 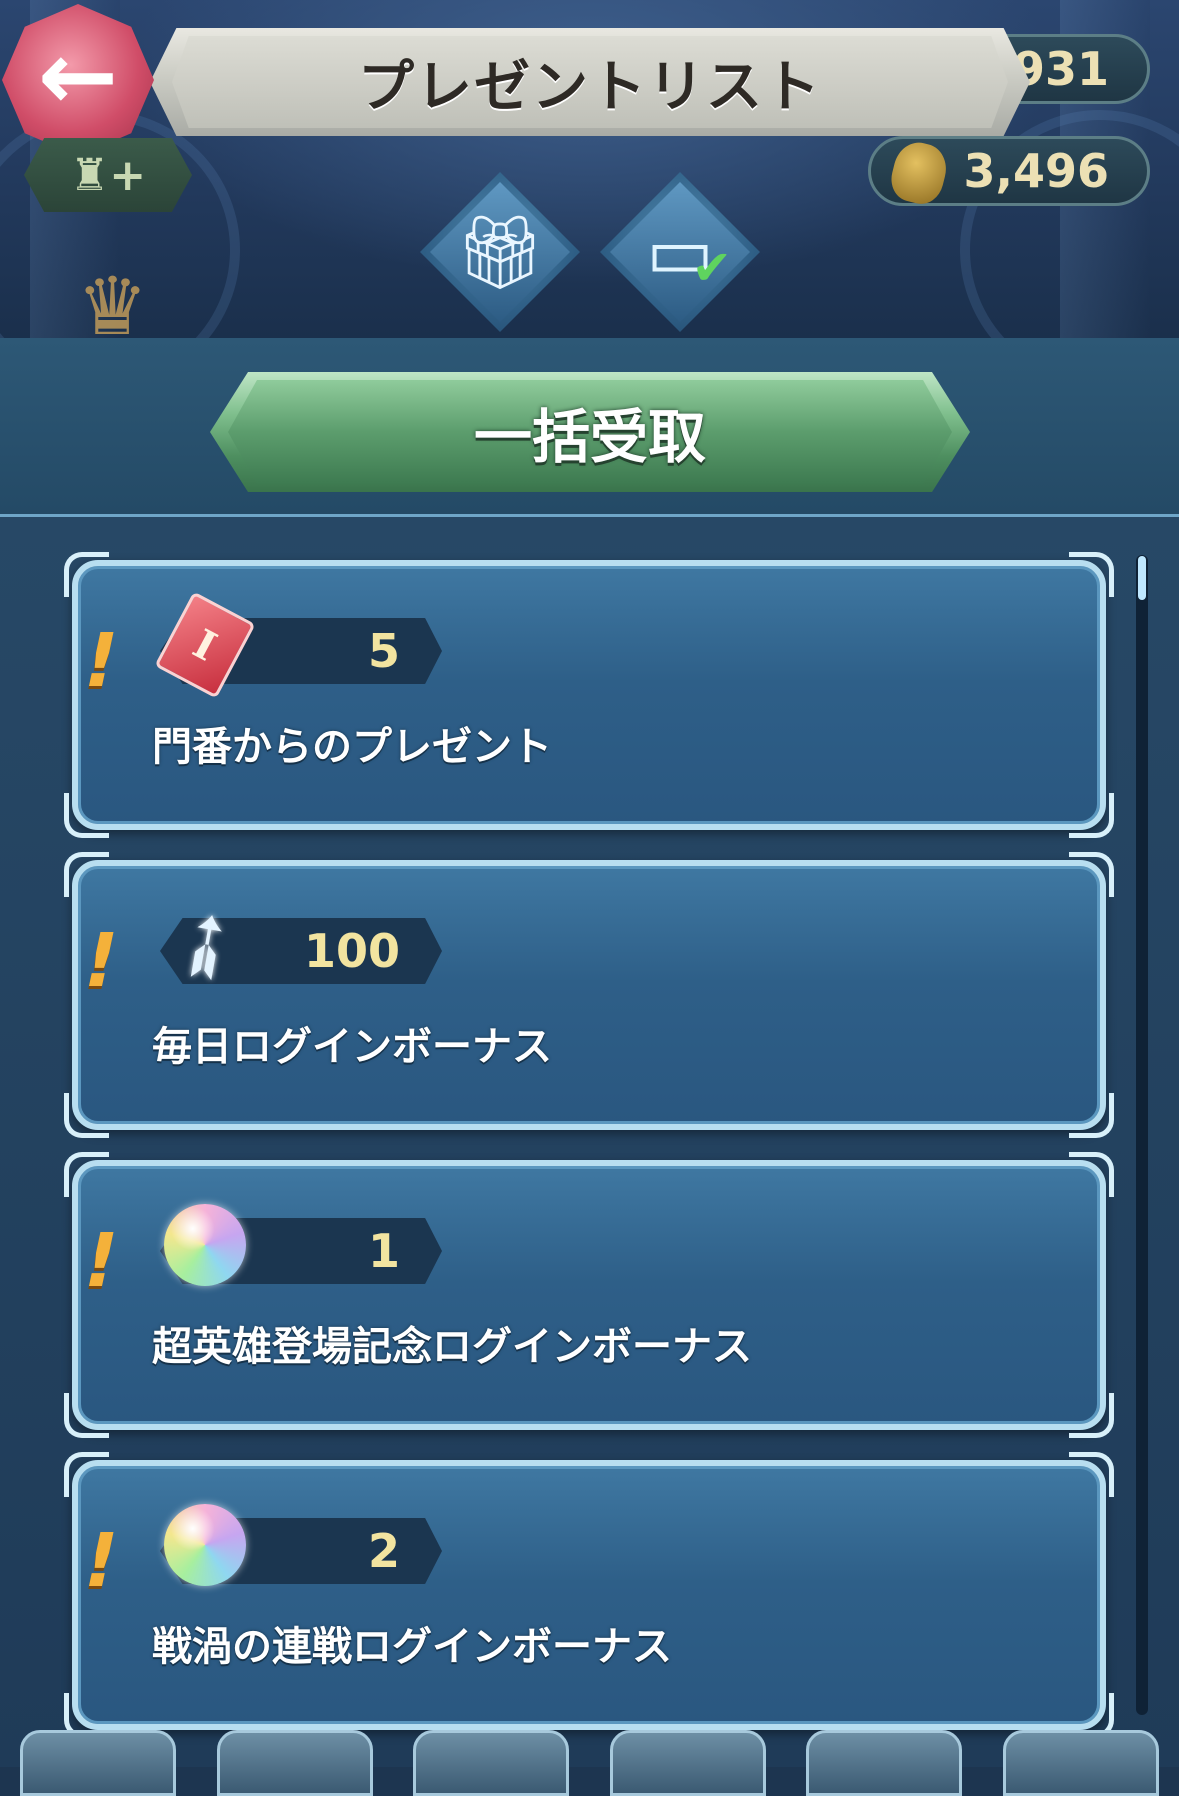 I want to click on present-caption: 門番からのプレゼント, so click(x=352, y=747).